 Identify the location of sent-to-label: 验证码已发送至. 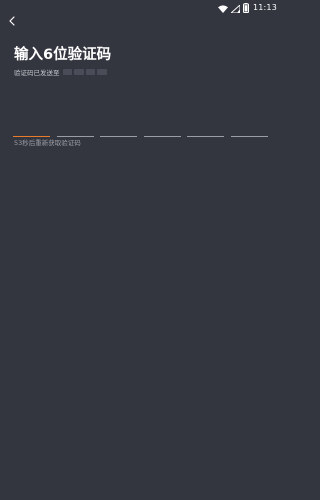
(37, 73).